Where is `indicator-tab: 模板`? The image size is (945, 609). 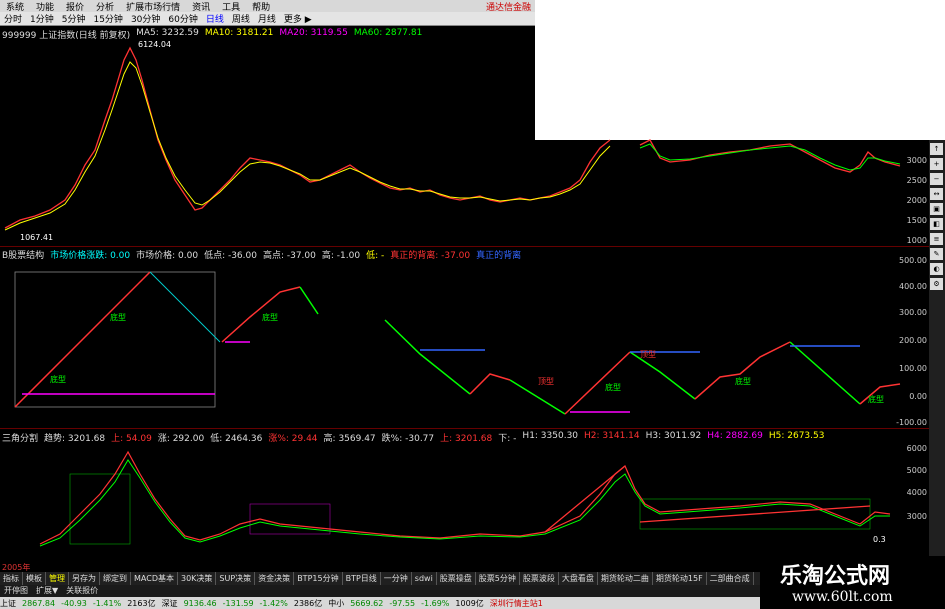
indicator-tab: 模板 is located at coordinates (34, 578).